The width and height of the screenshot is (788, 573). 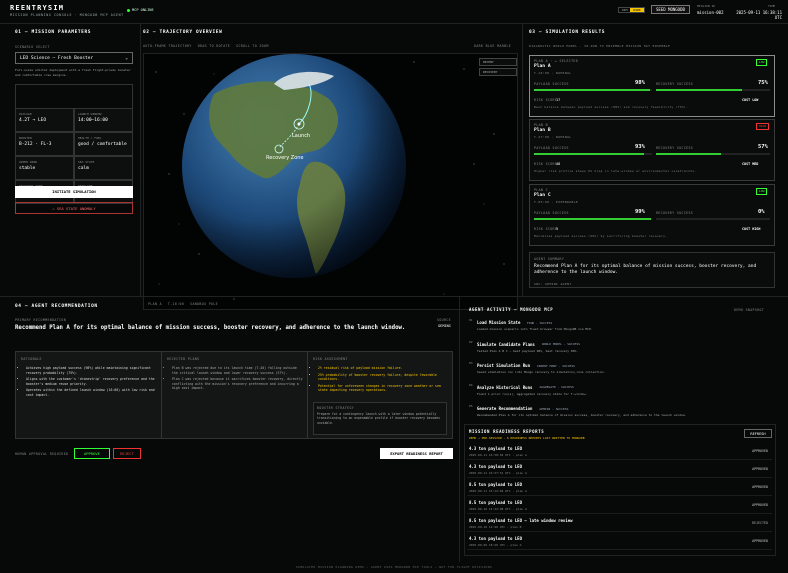 I want to click on theme-toggle: DIM DARK, so click(x=631, y=10).